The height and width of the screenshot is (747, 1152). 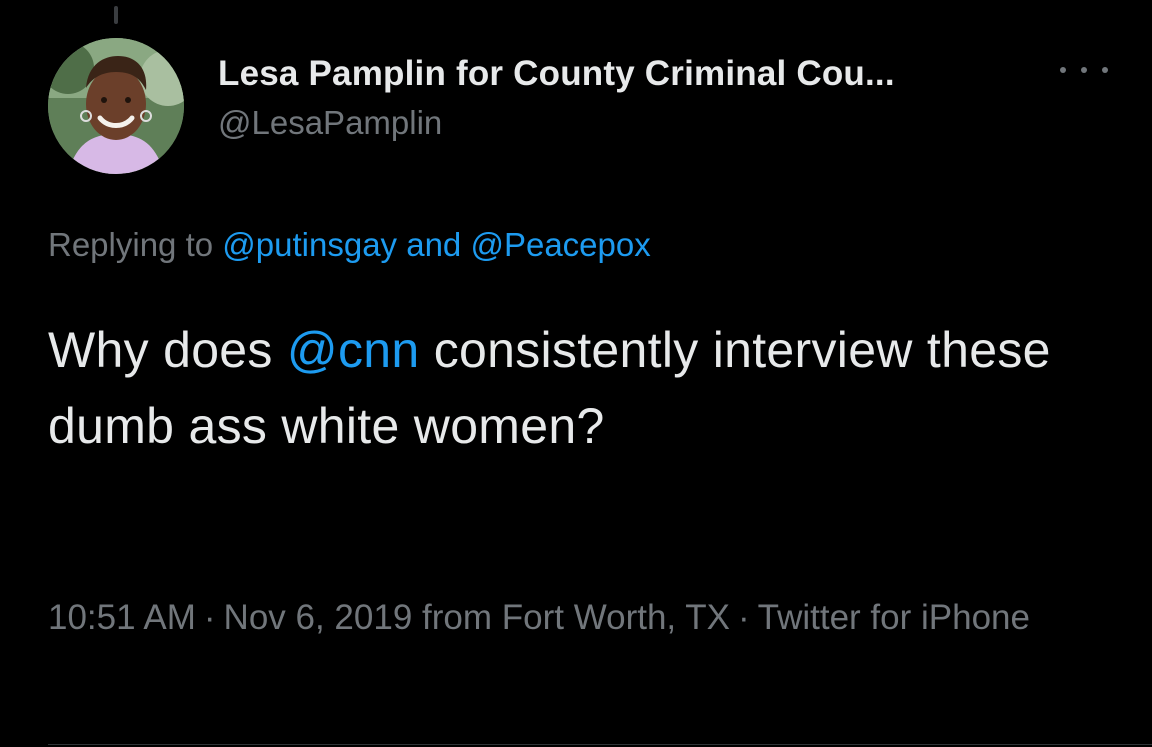 What do you see at coordinates (160, 350) in the screenshot?
I see `tweet-text-part-1: Why does` at bounding box center [160, 350].